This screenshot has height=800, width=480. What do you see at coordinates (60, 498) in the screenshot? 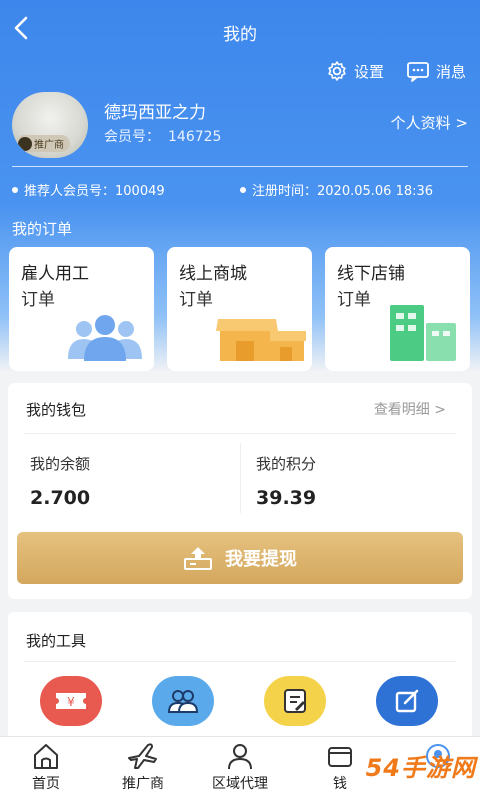
I see `balance-value: 2.700` at bounding box center [60, 498].